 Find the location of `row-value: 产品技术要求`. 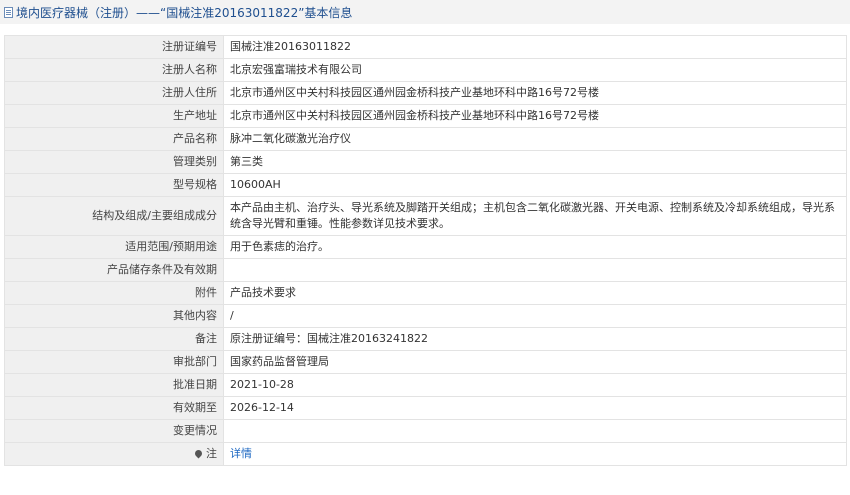

row-value: 产品技术要求 is located at coordinates (535, 293).